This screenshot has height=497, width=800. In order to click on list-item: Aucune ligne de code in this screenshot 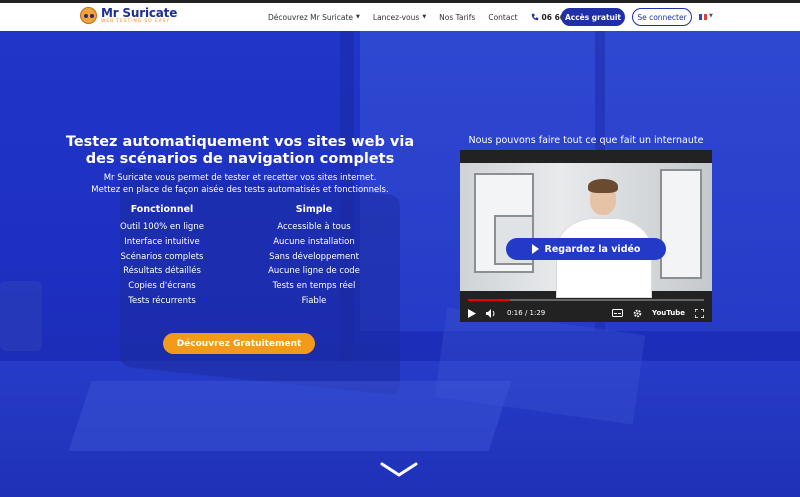, I will do `click(314, 271)`.